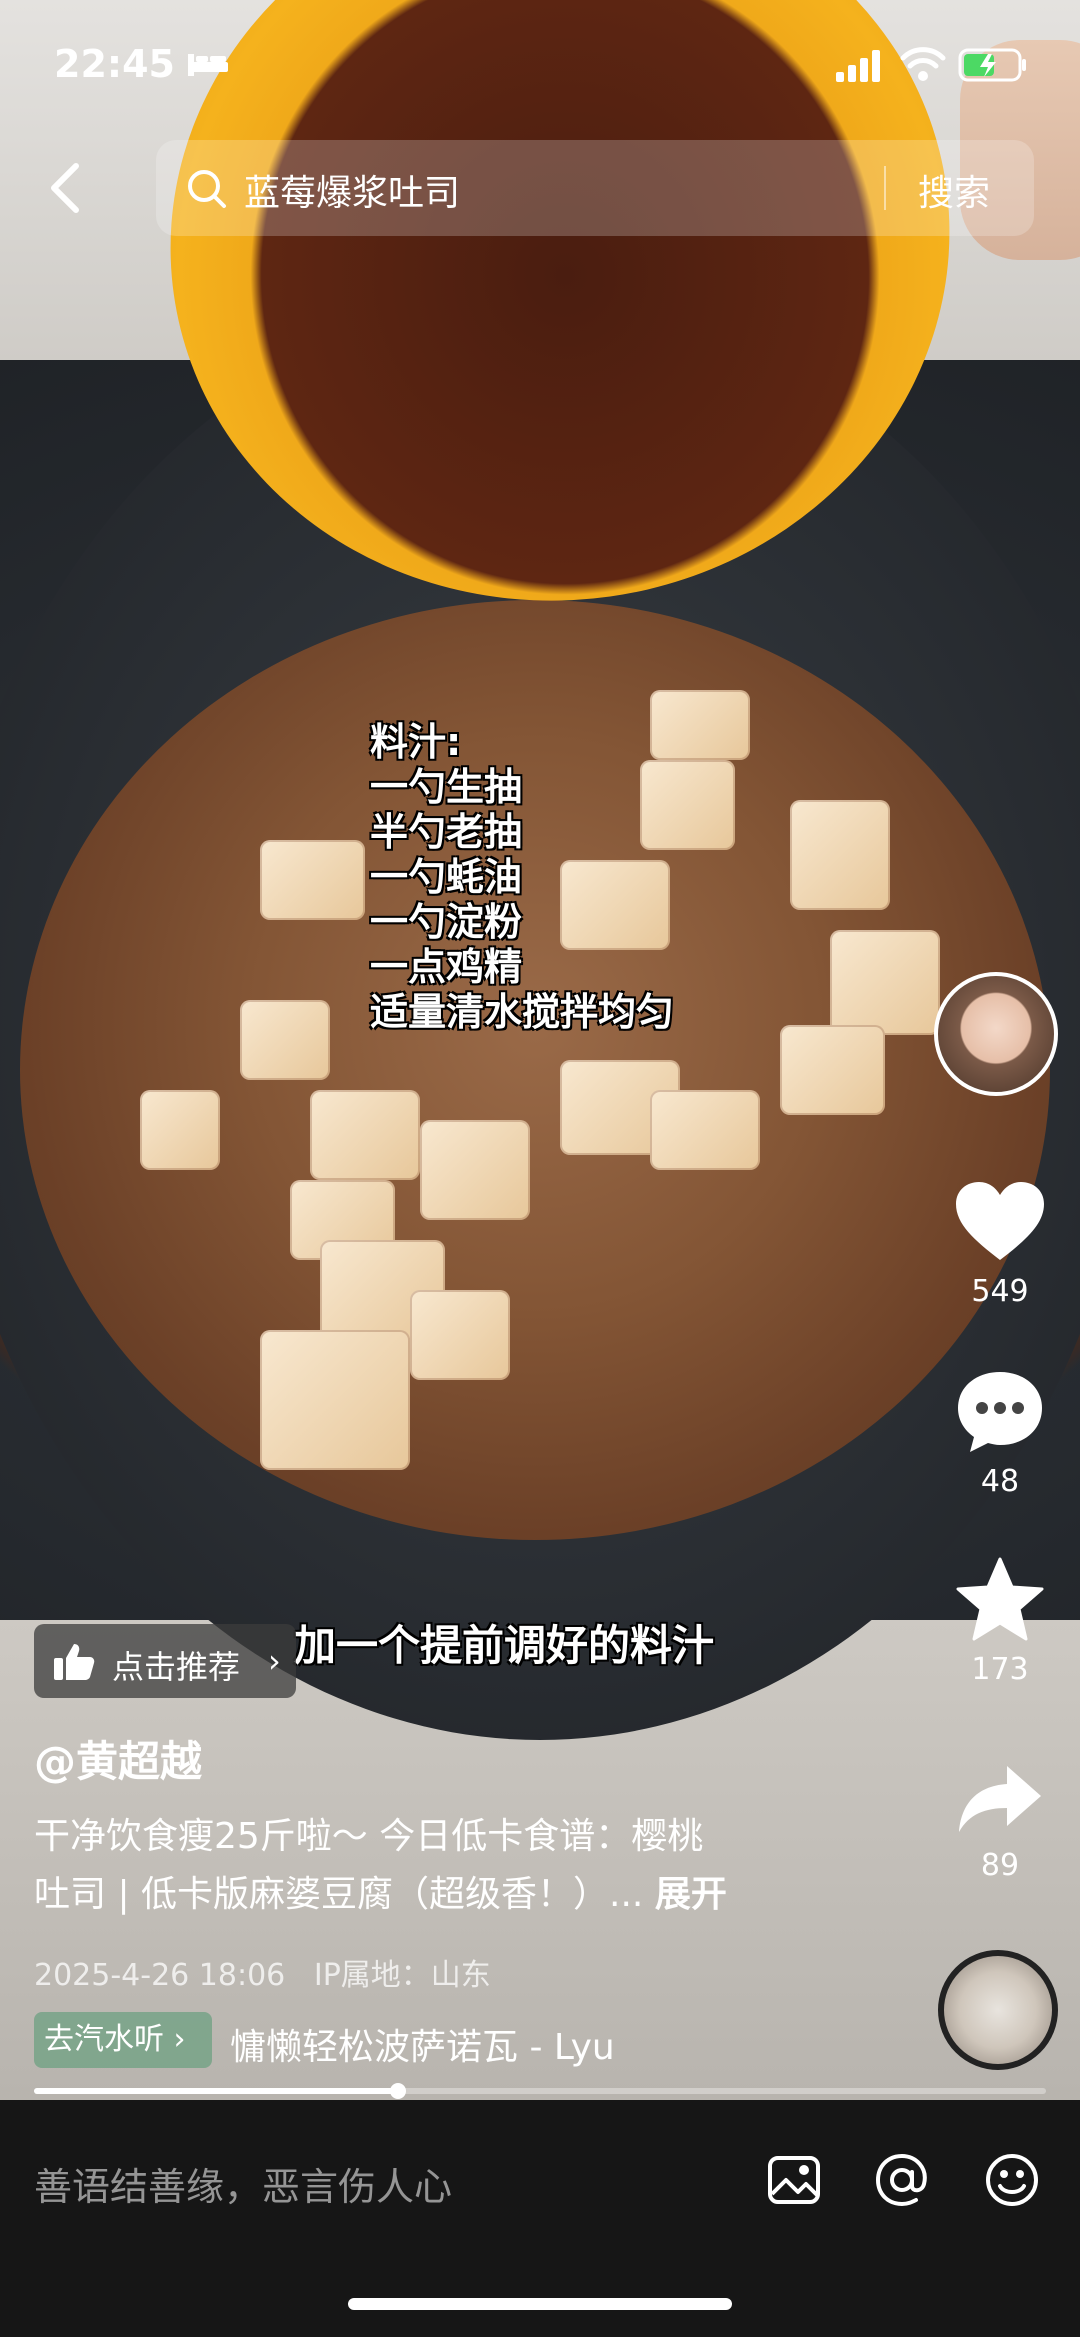 The image size is (1080, 2337). I want to click on recipe-caption: 料汁: 一勺生抽 半勺老抽 一勺蚝油 一勺淀粉 一点鸡精 适量清水搅拌均匀, so click(522, 877).